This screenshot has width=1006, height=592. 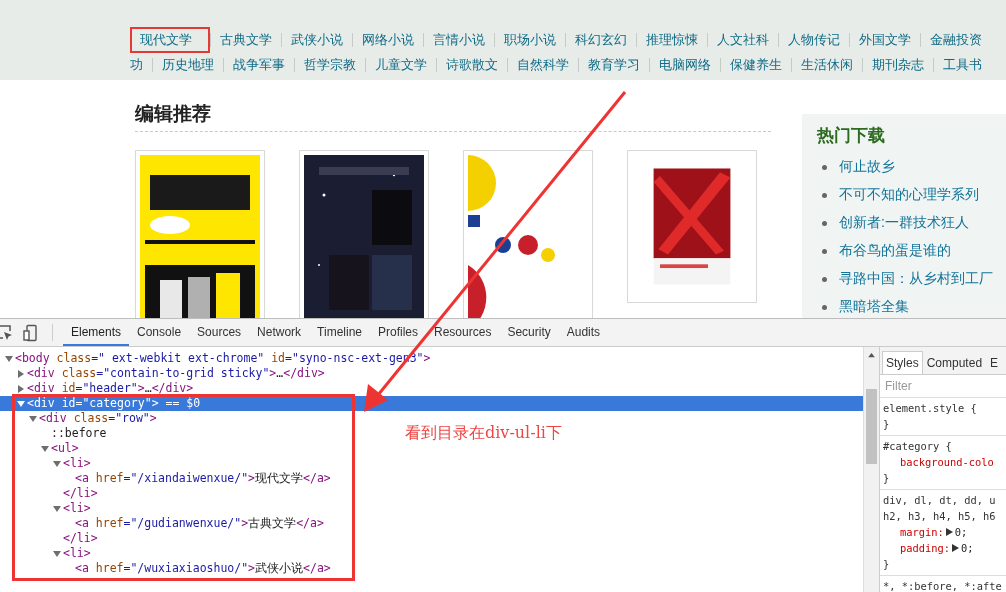 What do you see at coordinates (458, 40) in the screenshot?
I see `category-link: 言情小说` at bounding box center [458, 40].